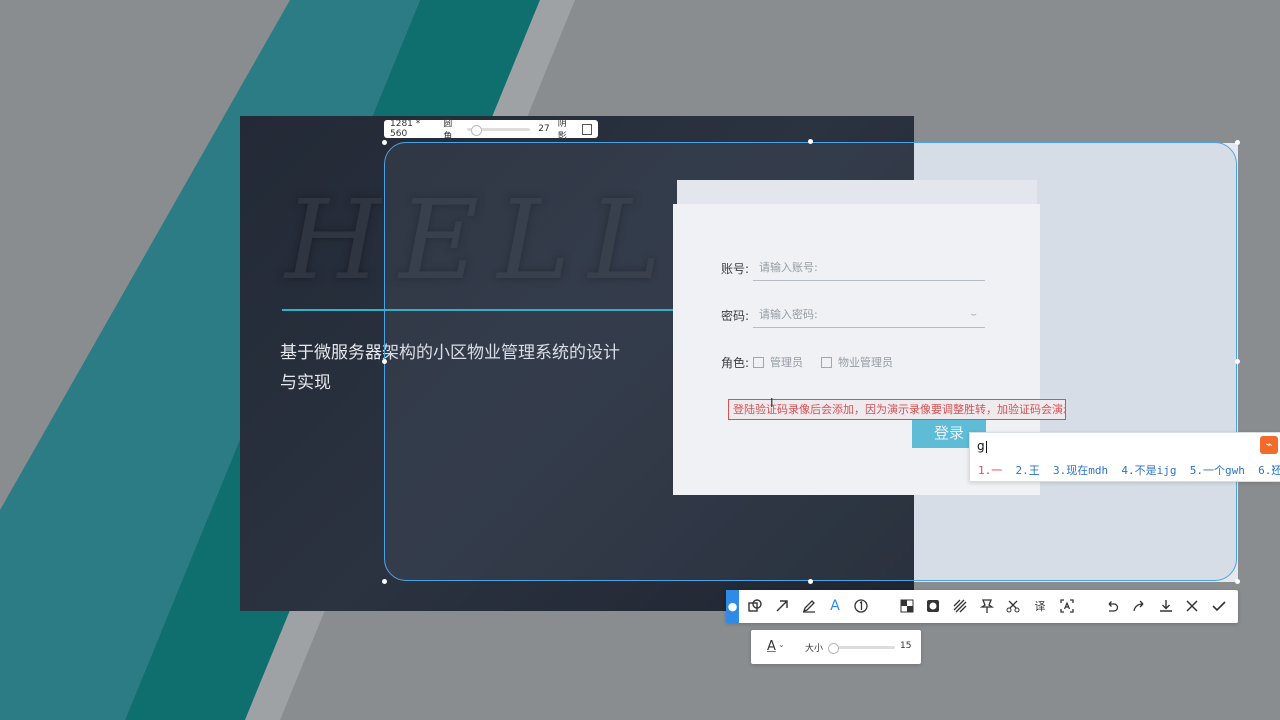 The height and width of the screenshot is (720, 1280). Describe the element at coordinates (448, 130) in the screenshot. I see `radius-label: 圆角` at that location.